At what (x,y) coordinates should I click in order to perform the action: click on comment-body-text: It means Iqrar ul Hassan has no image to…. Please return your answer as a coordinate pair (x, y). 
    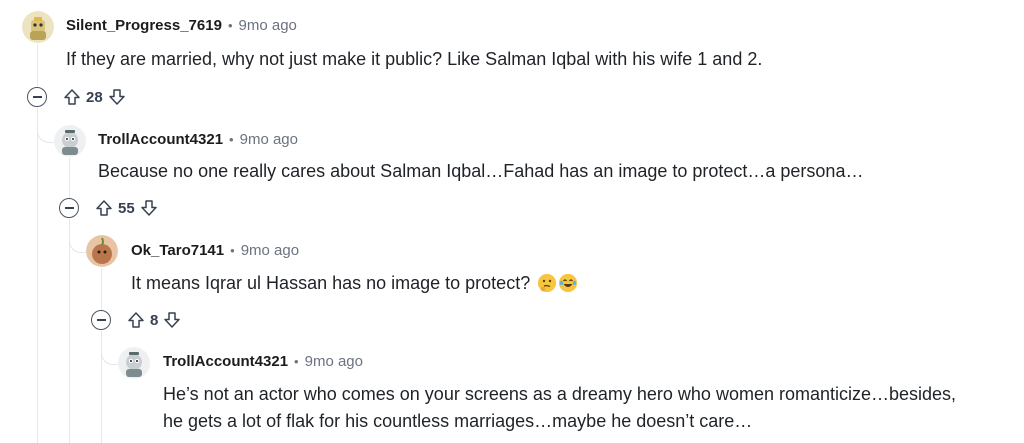
    Looking at the image, I should click on (331, 283).